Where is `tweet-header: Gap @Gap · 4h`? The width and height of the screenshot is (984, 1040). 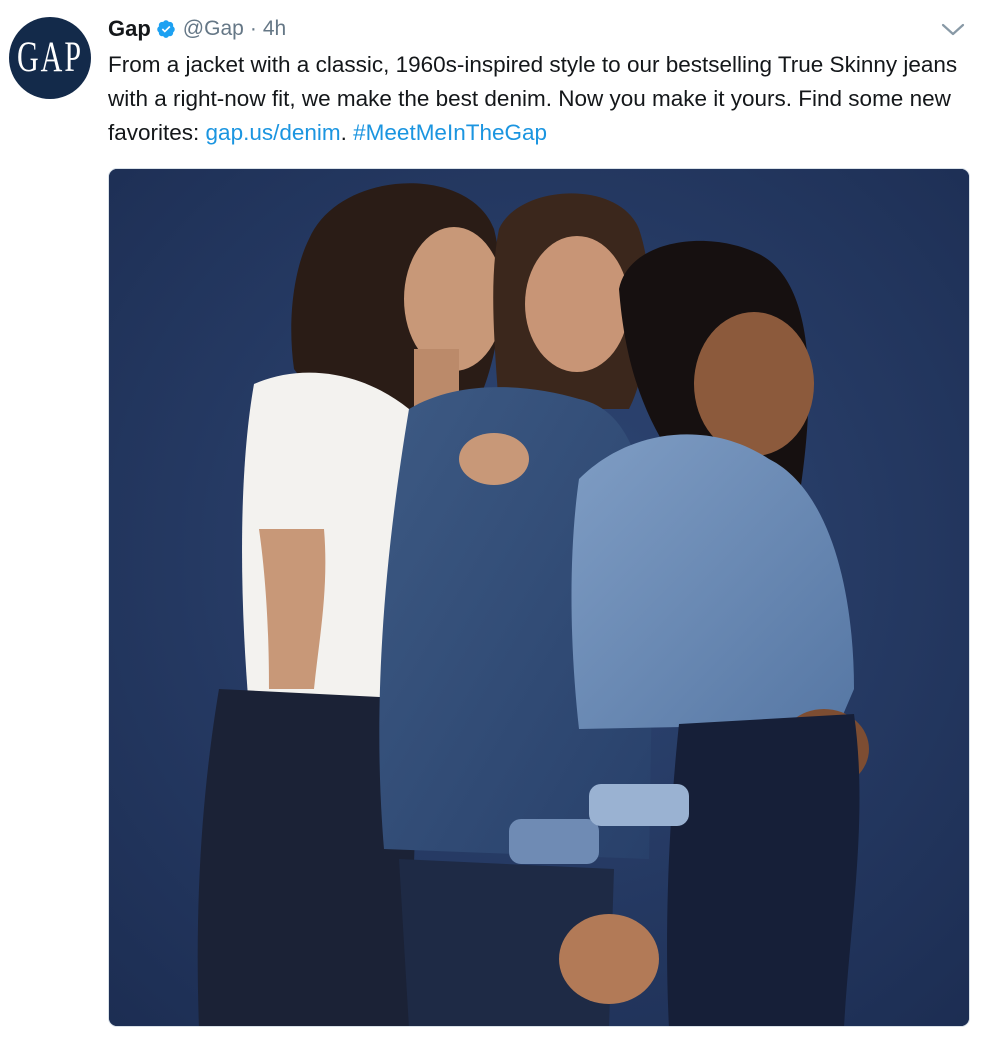 tweet-header: Gap @Gap · 4h is located at coordinates (197, 29).